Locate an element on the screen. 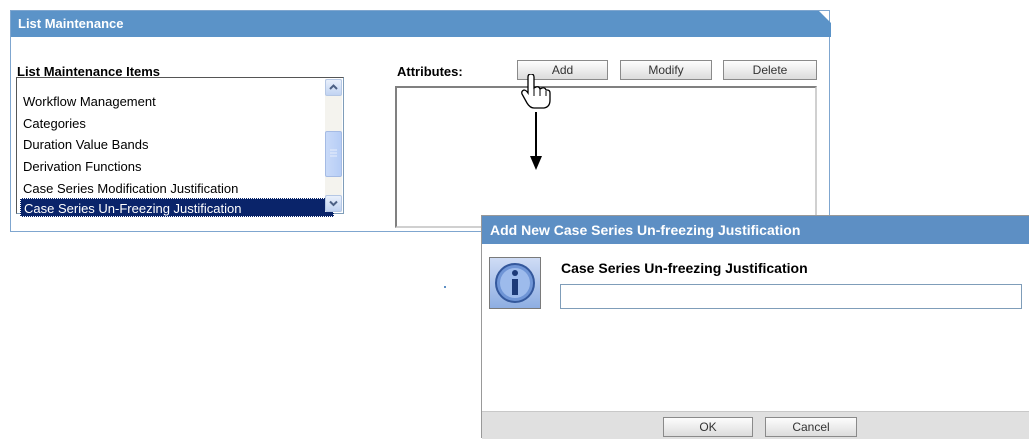 The height and width of the screenshot is (439, 1029). panel-title: List Maintenance is located at coordinates (71, 23).